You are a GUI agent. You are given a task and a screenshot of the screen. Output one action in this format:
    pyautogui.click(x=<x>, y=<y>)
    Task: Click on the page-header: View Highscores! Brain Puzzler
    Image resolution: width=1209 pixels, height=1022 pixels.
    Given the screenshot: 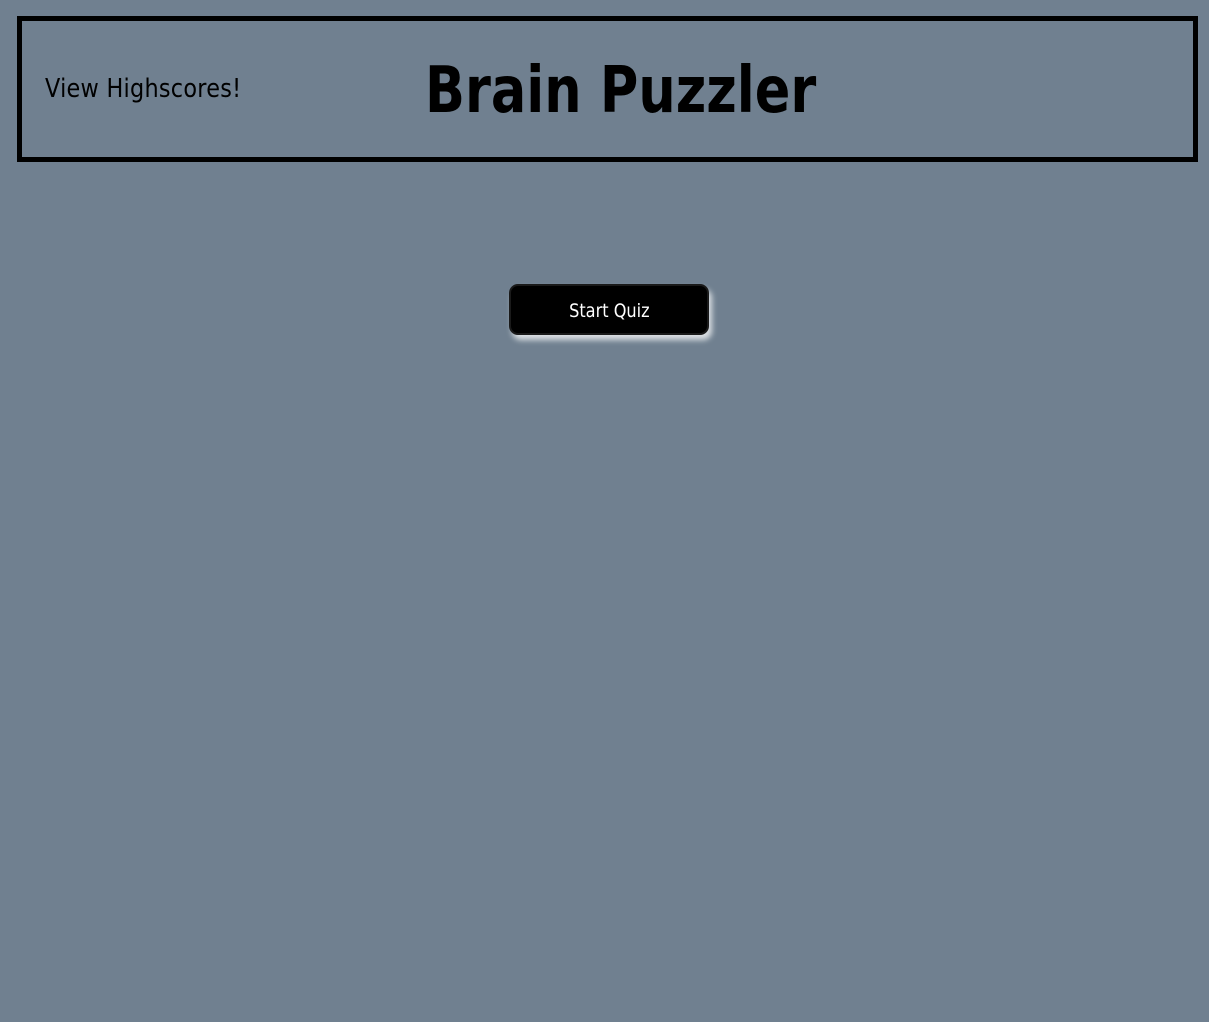 What is the action you would take?
    pyautogui.click(x=607, y=89)
    